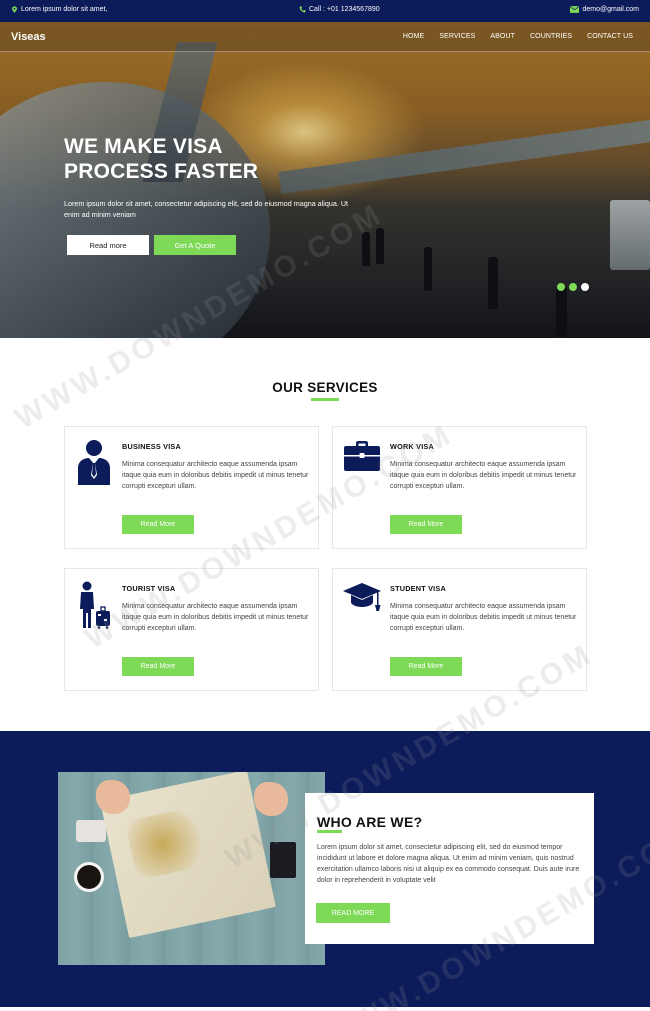 This screenshot has width=650, height=1011. Describe the element at coordinates (418, 588) in the screenshot. I see `service-card-title: STUDENT VISA` at that location.